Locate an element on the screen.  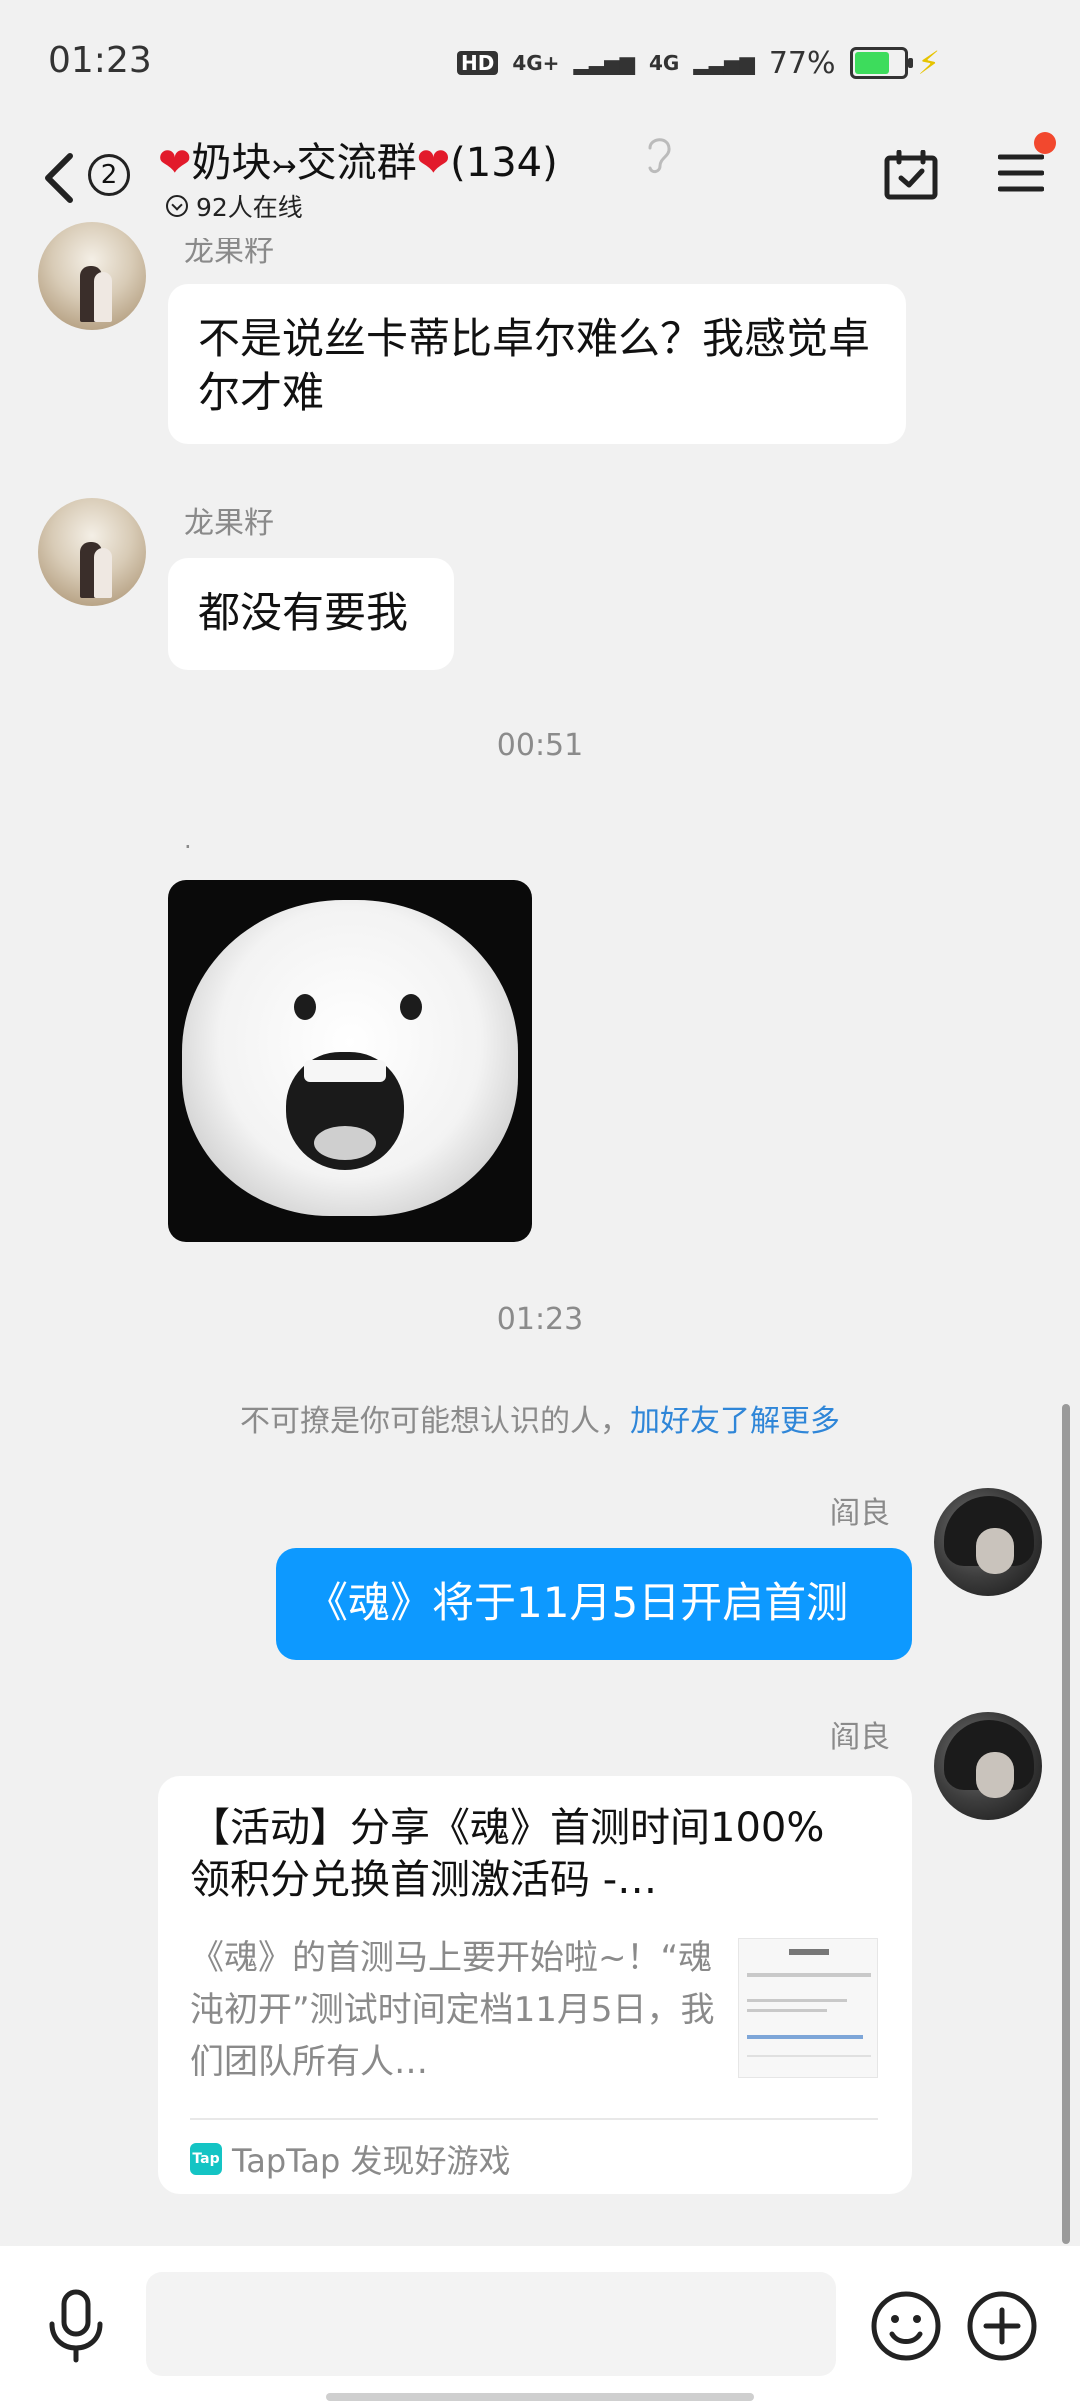
message-bubble-self: 《魂》将于11月5日开启首测 is located at coordinates (594, 1604).